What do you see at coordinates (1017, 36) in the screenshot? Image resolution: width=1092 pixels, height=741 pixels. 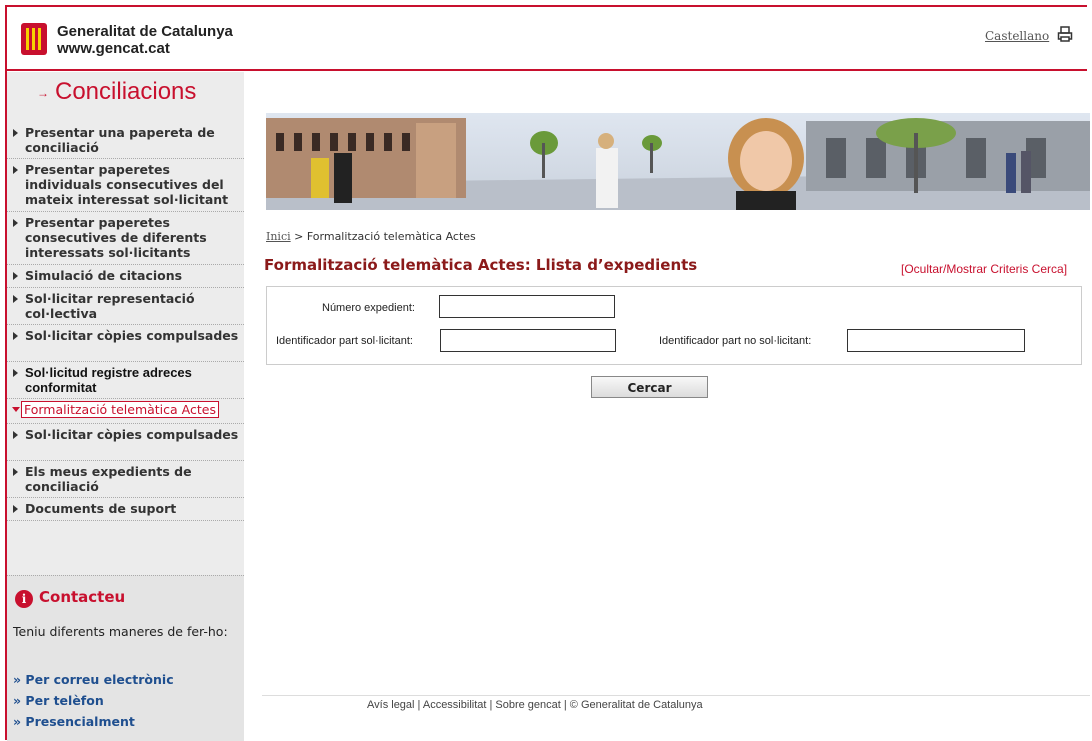 I see `language-link: Castellano` at bounding box center [1017, 36].